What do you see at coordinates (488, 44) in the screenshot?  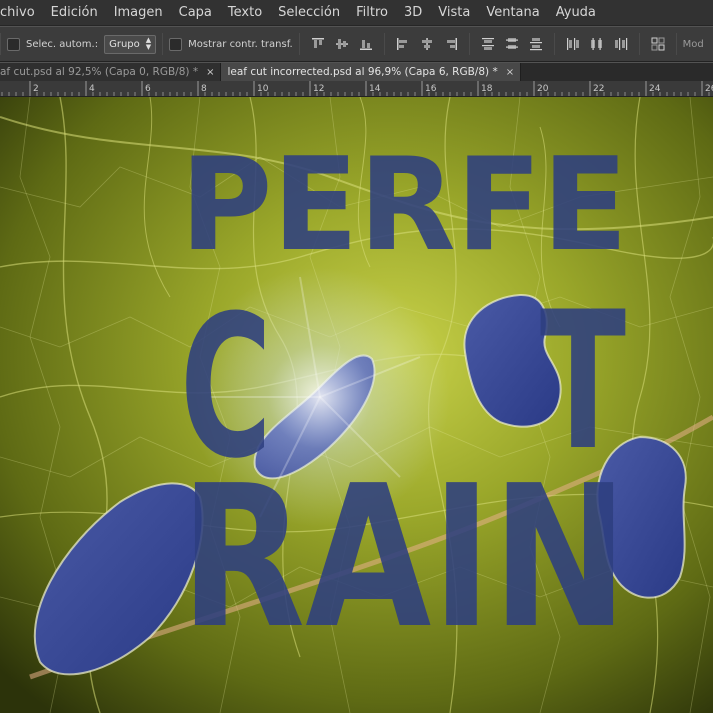 I see `distribute-top-icon` at bounding box center [488, 44].